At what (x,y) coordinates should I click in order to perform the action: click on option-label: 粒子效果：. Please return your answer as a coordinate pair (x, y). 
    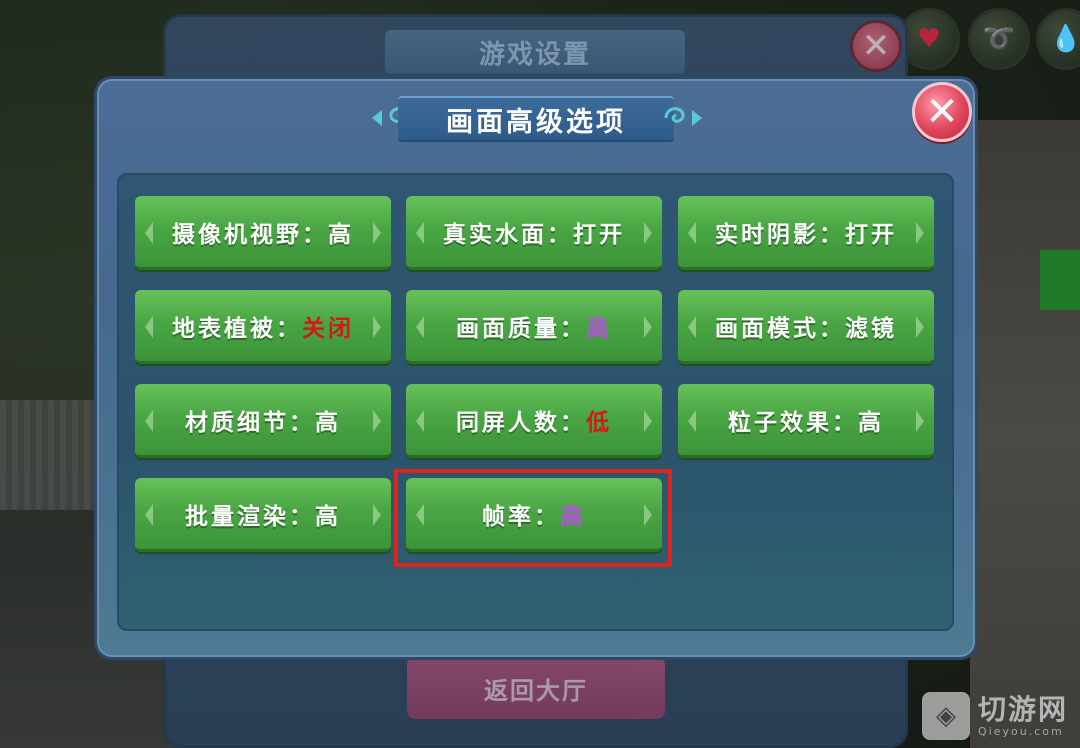
    Looking at the image, I should click on (793, 422).